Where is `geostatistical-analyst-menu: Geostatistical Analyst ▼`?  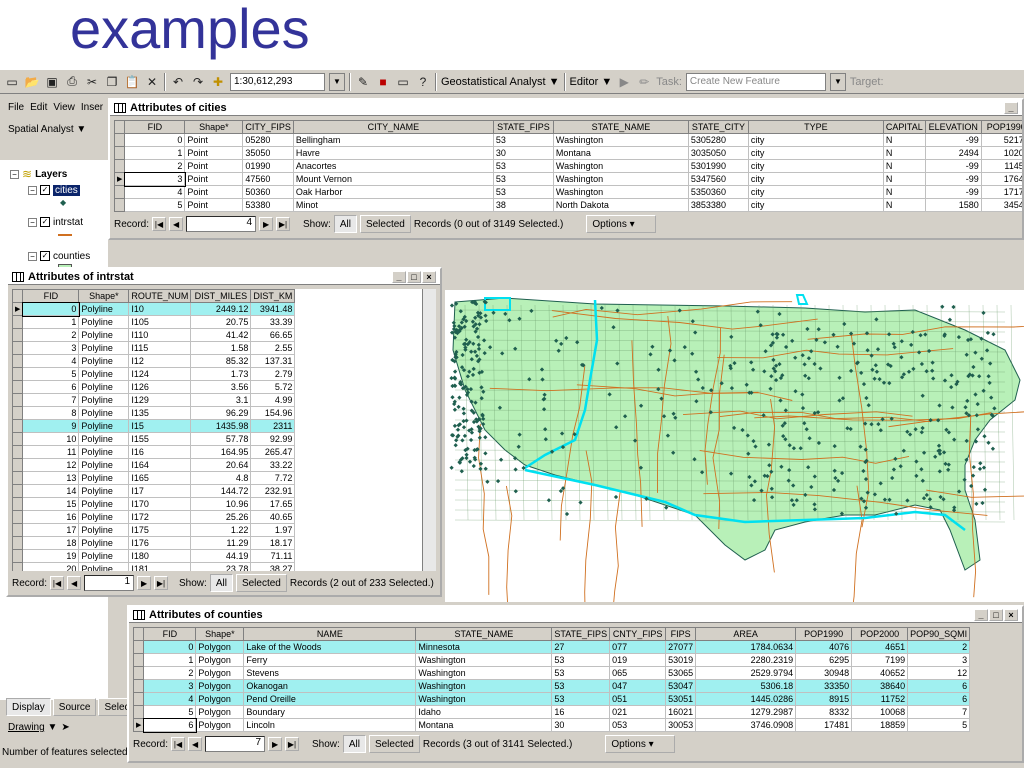
geostatistical-analyst-menu: Geostatistical Analyst ▼ is located at coordinates (500, 82).